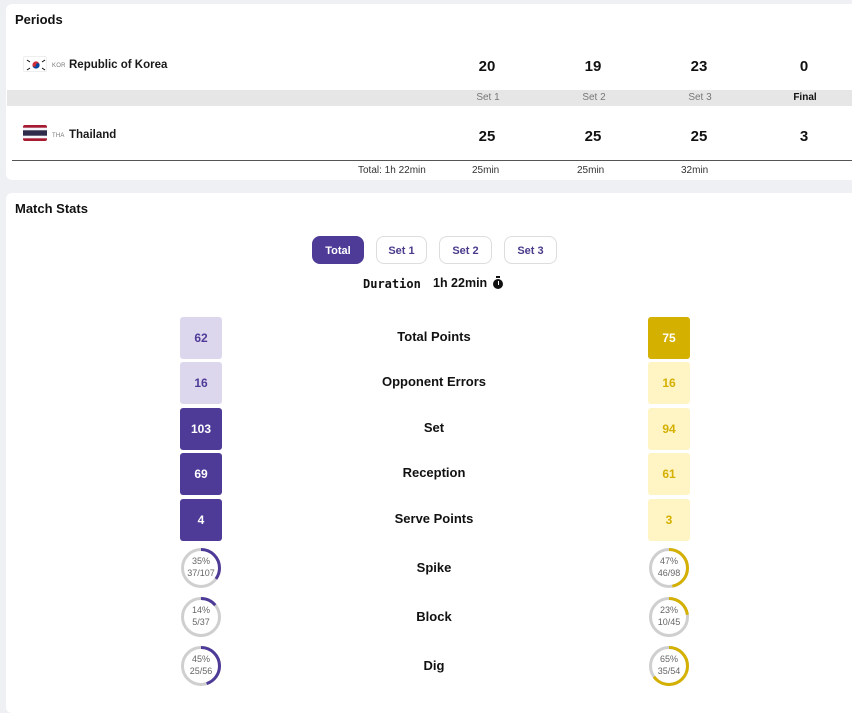 This screenshot has height=713, width=852. Describe the element at coordinates (460, 283) in the screenshot. I see `duration-value: 1h 22min` at that location.